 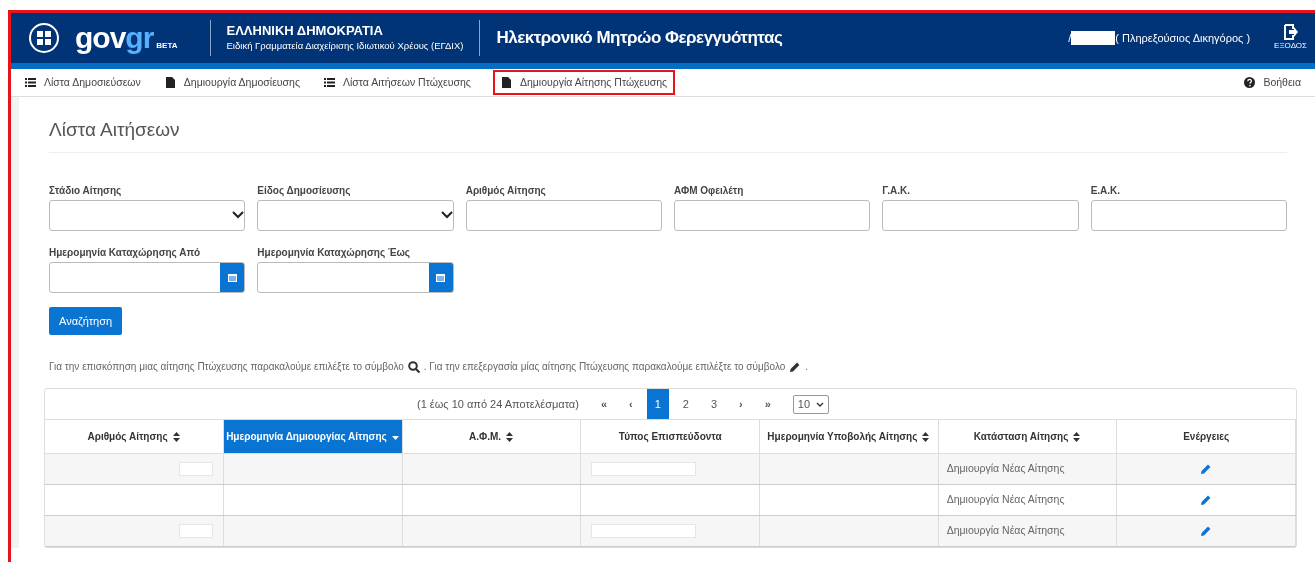 I want to click on pager-arrow: ‹, so click(x=631, y=404).